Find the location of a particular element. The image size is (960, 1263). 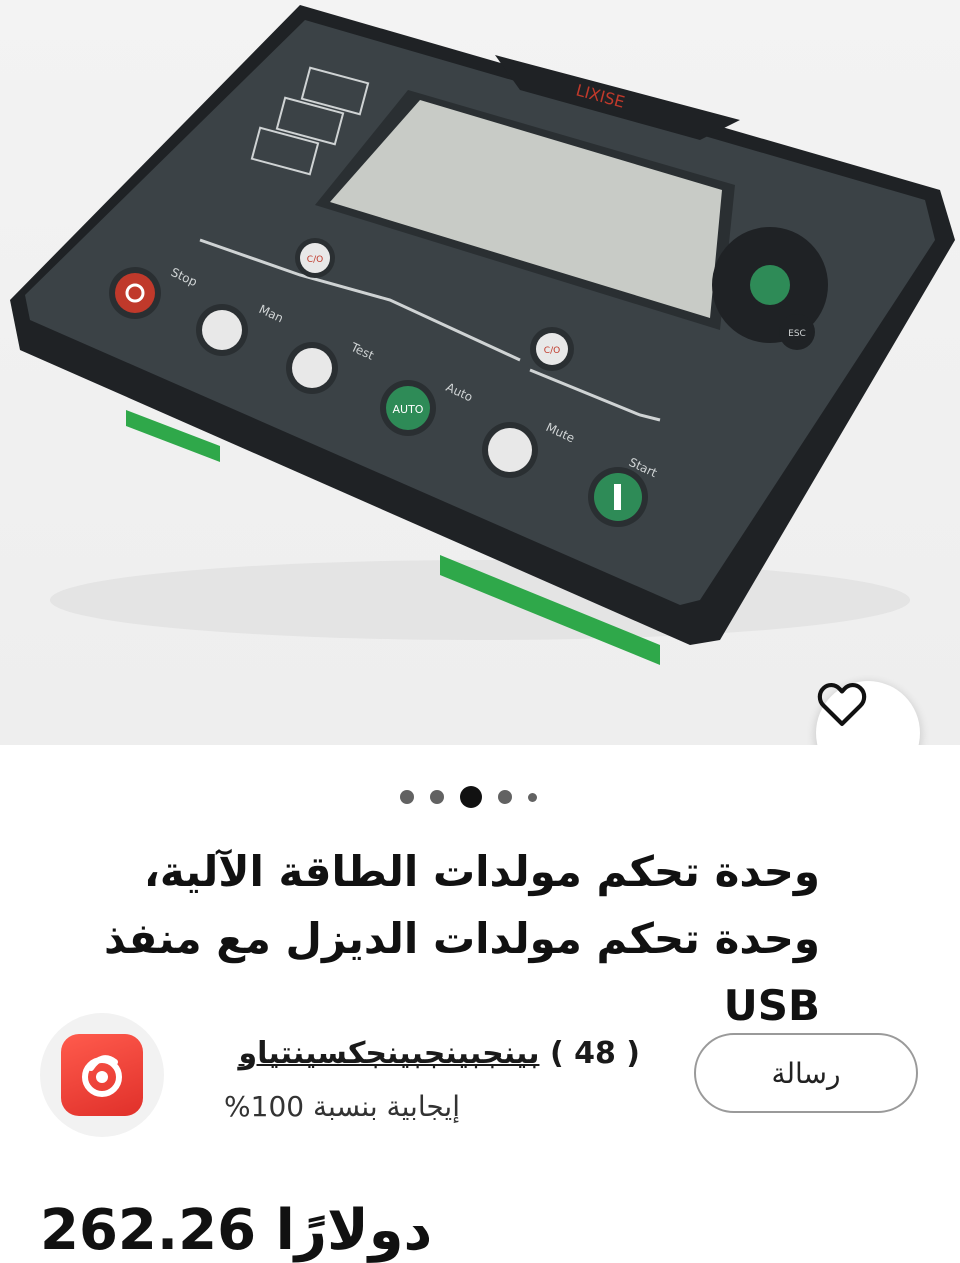

gallery-dot-active is located at coordinates (471, 797).